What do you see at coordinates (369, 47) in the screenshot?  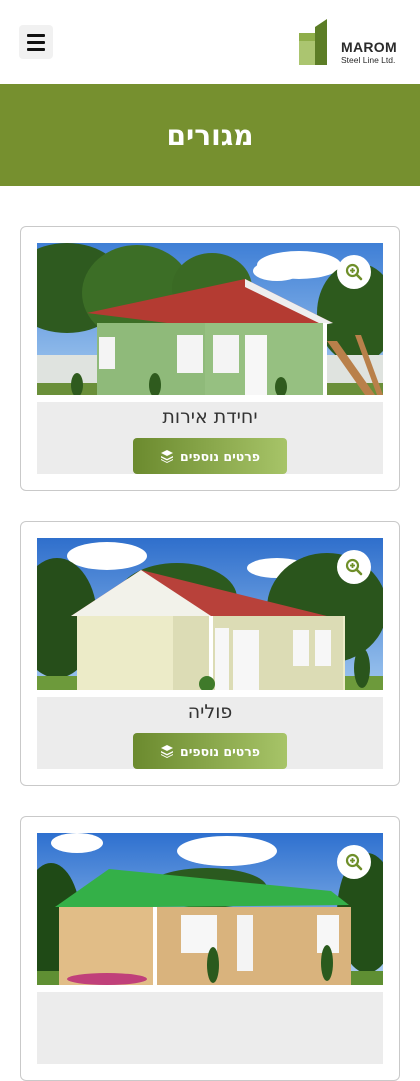 I see `logo-name: MAROM` at bounding box center [369, 47].